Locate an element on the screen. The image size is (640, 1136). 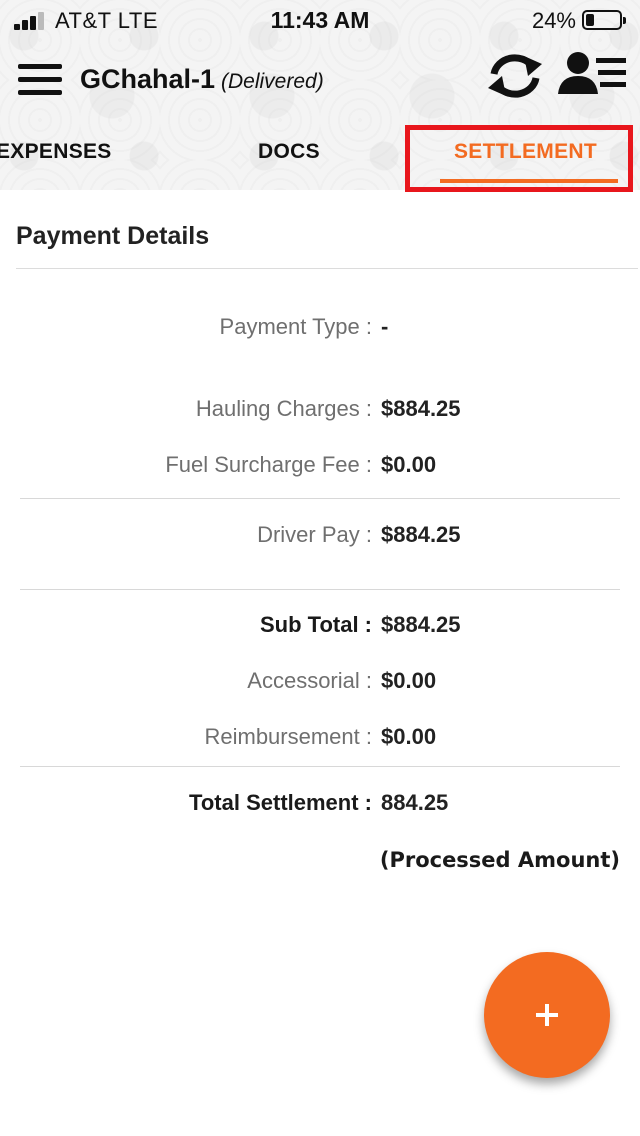
status-bar: AT&T LTE 11:43 AM 24% is located at coordinates (320, 21).